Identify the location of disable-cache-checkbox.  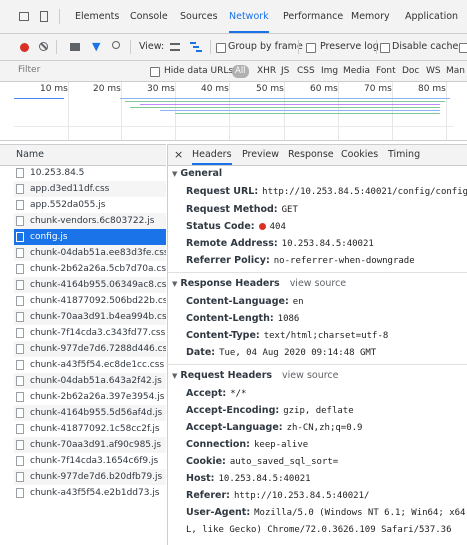
(385, 48).